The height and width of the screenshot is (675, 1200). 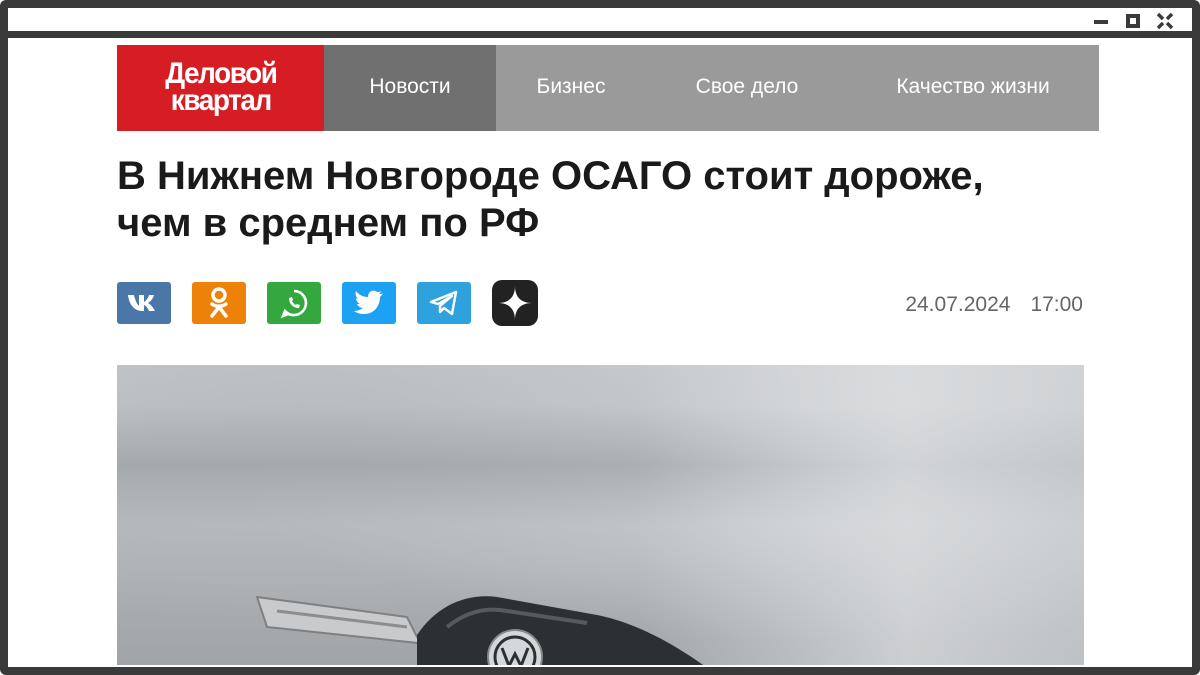 I want to click on article-time: 17:00, so click(x=1056, y=304).